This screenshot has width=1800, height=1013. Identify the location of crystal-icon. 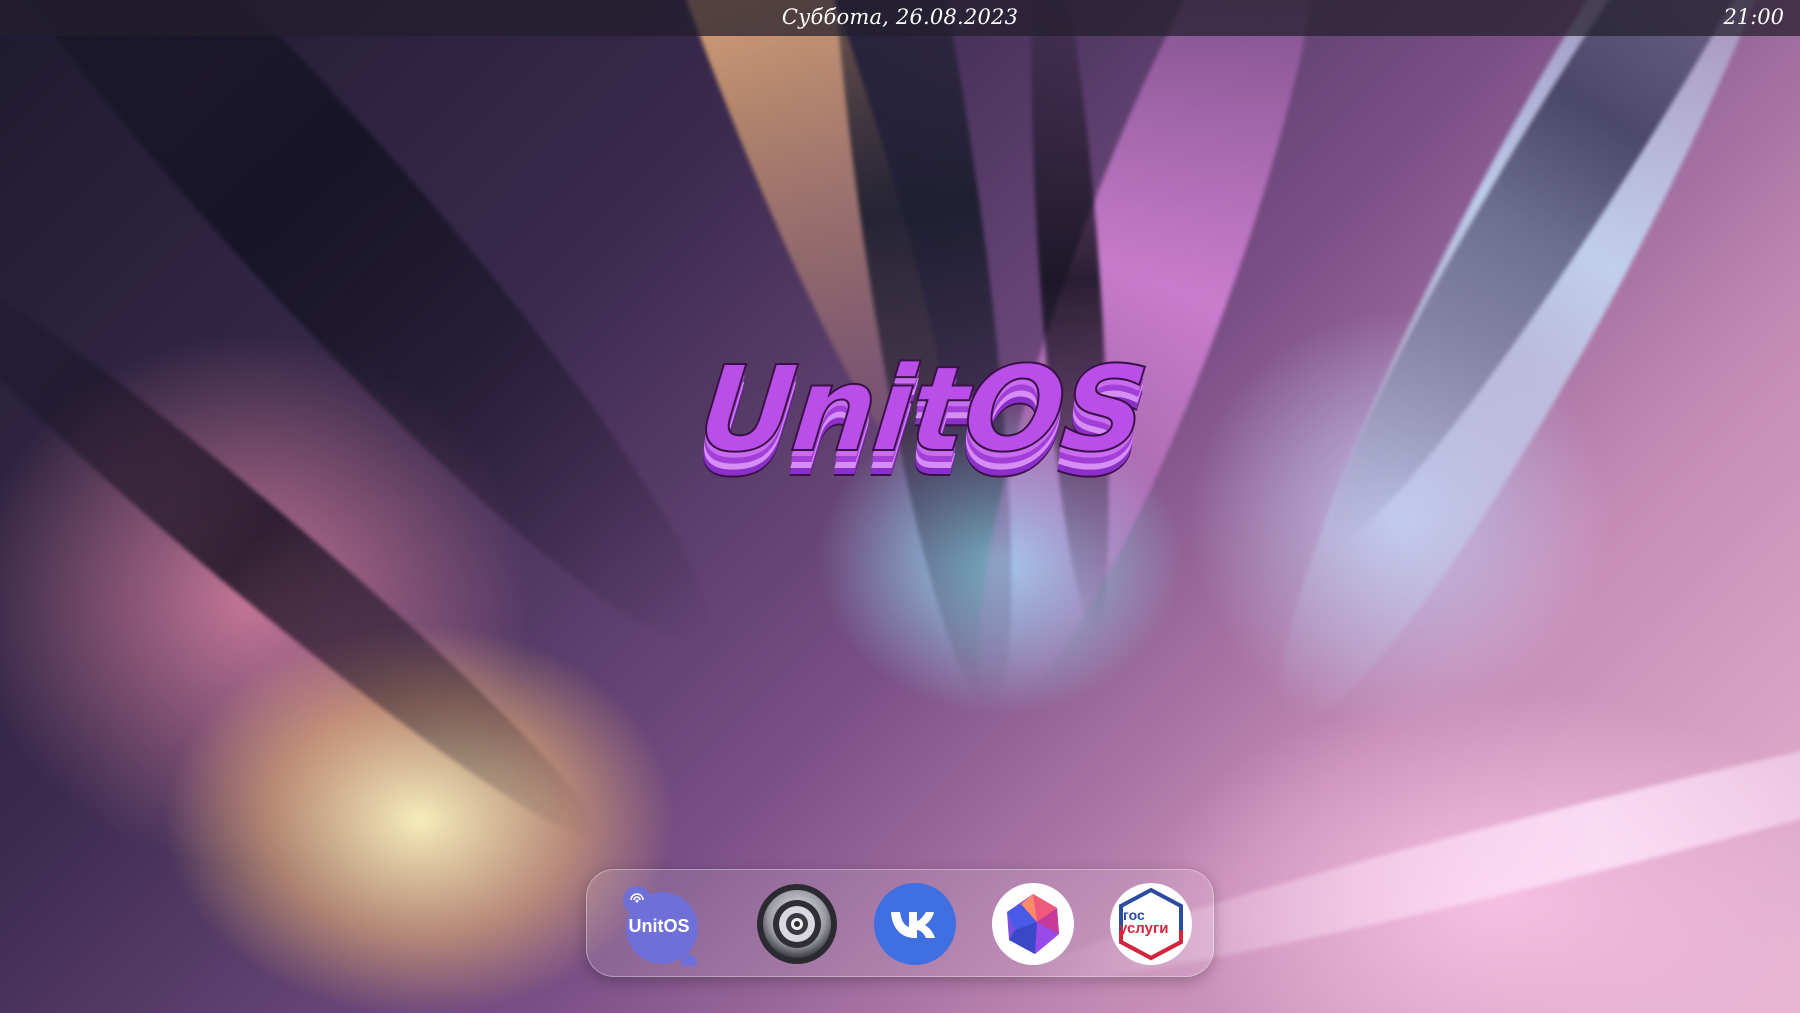
(1033, 924).